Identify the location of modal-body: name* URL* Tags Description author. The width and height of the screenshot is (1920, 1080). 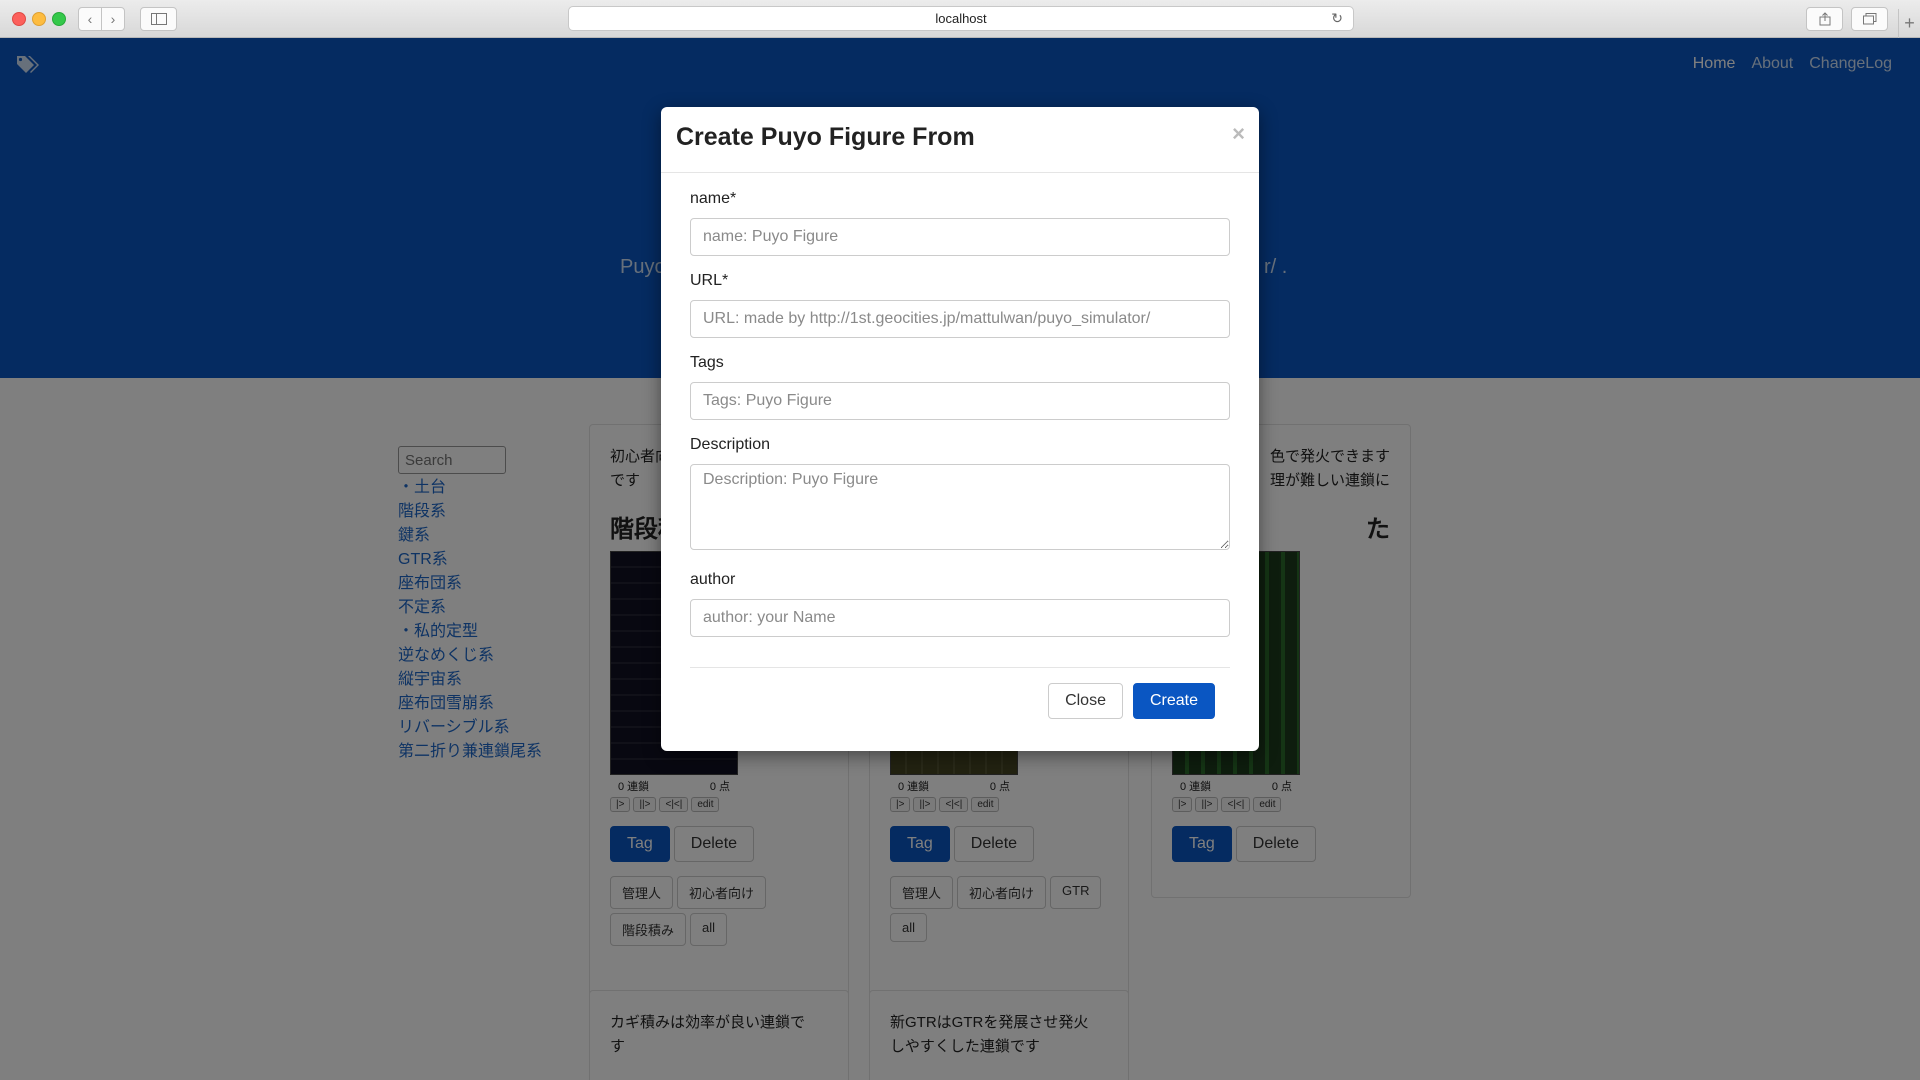
(960, 405).